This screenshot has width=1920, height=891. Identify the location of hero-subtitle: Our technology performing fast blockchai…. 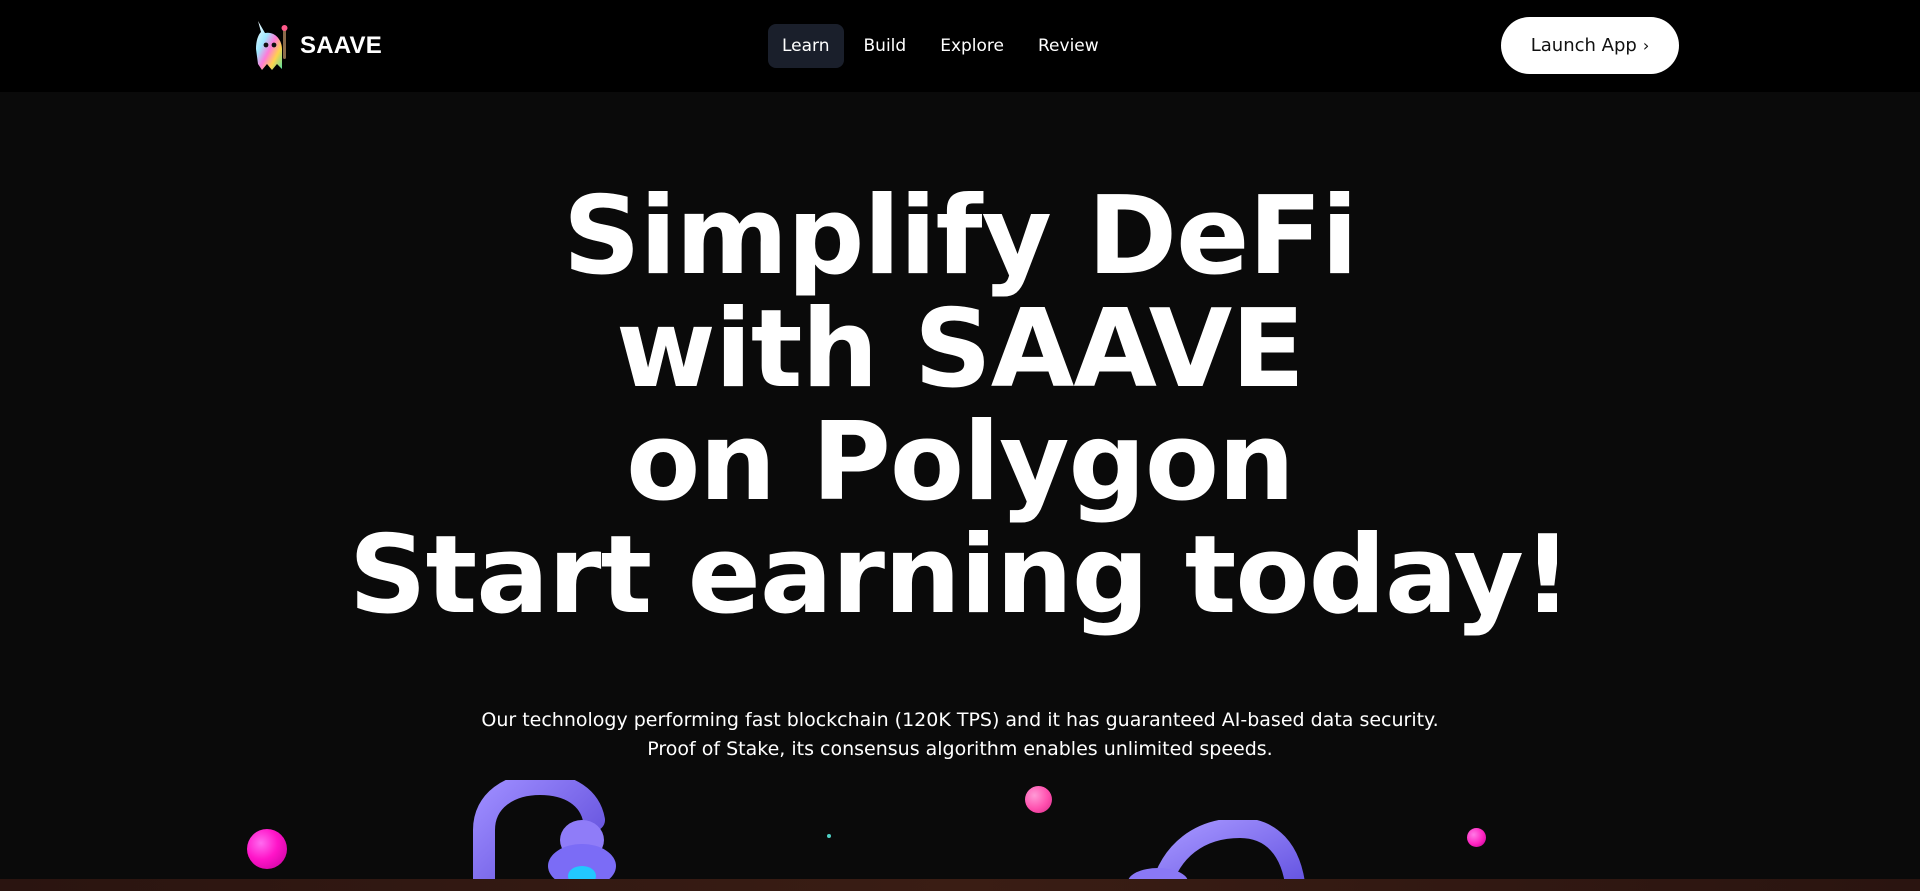
(960, 735).